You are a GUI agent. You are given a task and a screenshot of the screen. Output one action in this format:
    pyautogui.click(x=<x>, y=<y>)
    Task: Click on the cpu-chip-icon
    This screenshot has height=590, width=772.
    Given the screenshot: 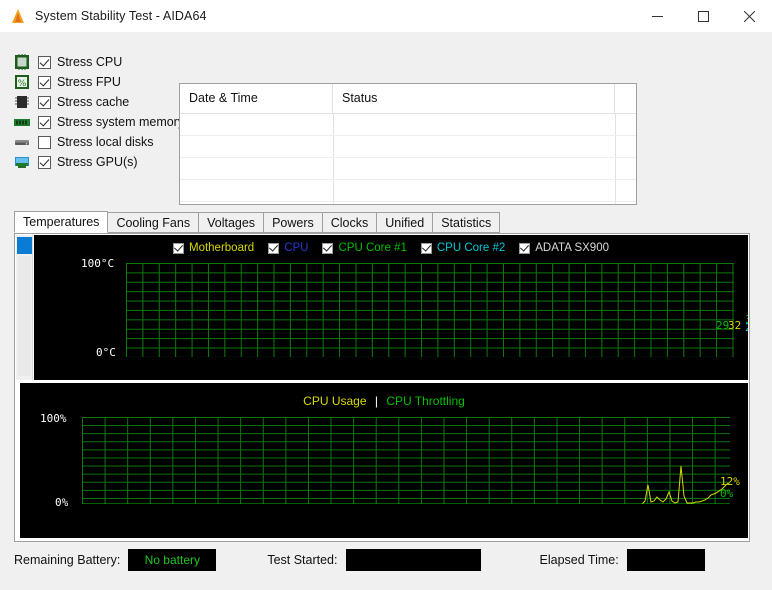 What is the action you would take?
    pyautogui.click(x=22, y=62)
    